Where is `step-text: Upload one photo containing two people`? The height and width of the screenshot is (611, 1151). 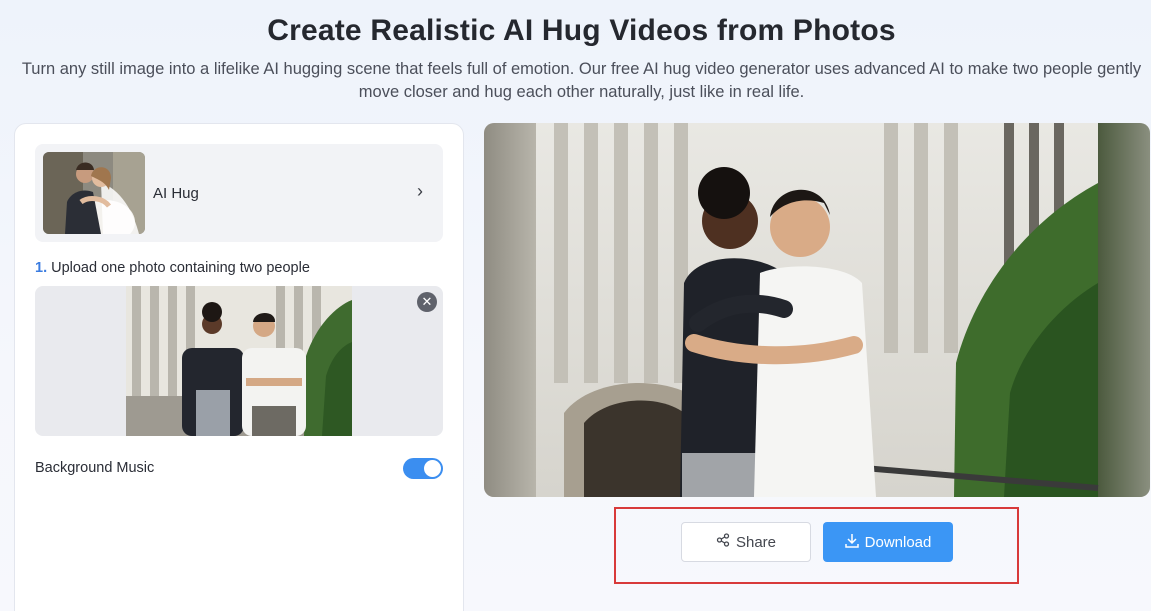 step-text: Upload one photo containing two people is located at coordinates (180, 268).